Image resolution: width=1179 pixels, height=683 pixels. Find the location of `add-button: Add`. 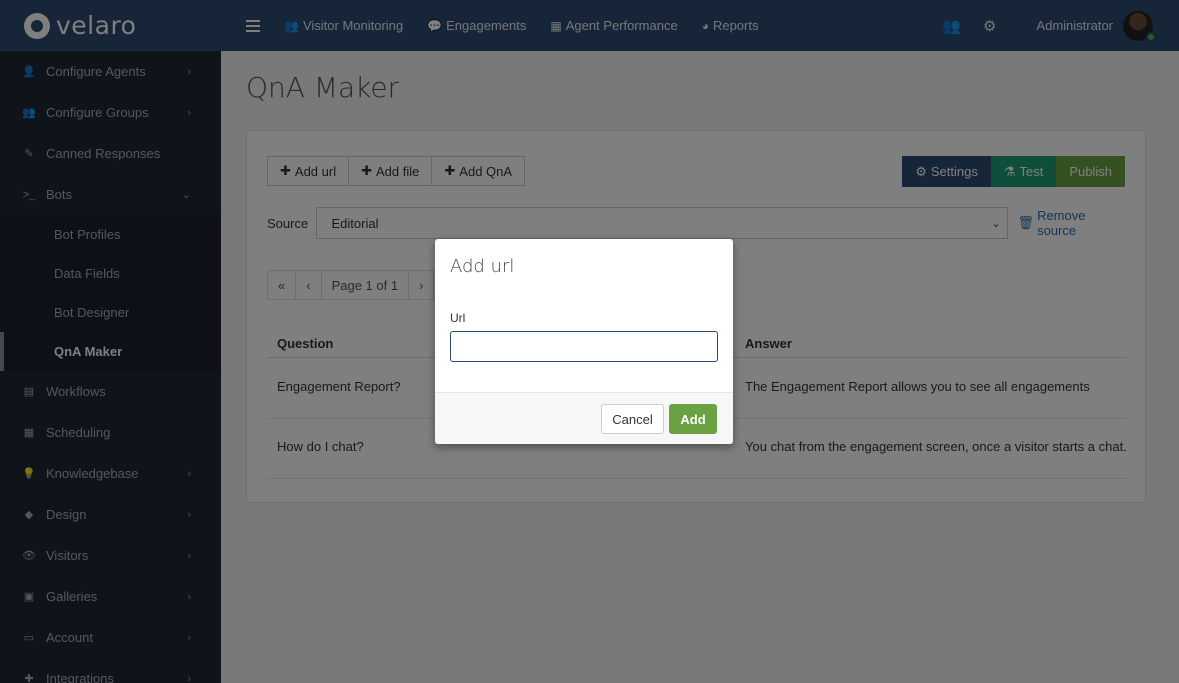

add-button: Add is located at coordinates (693, 419).